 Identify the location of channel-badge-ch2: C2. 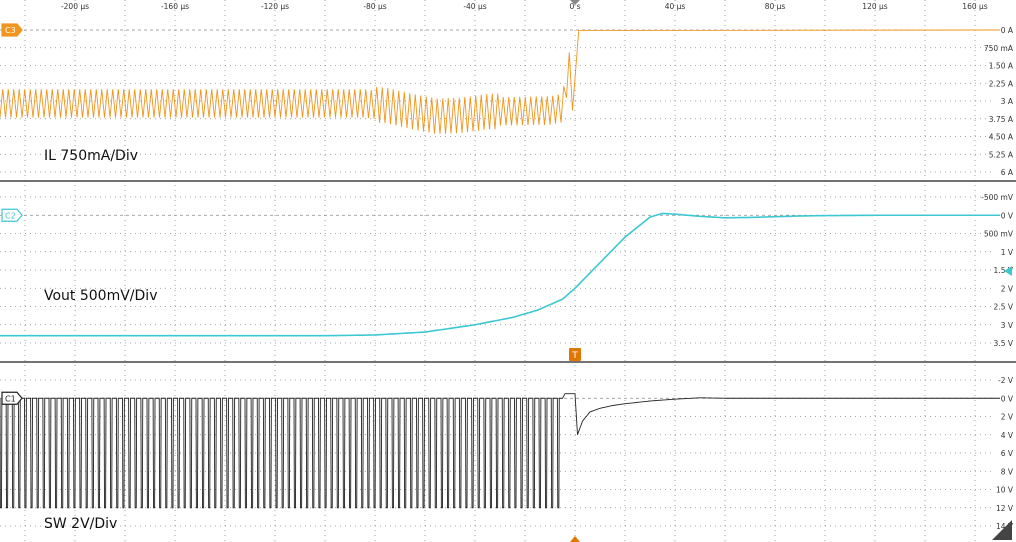
(12, 215).